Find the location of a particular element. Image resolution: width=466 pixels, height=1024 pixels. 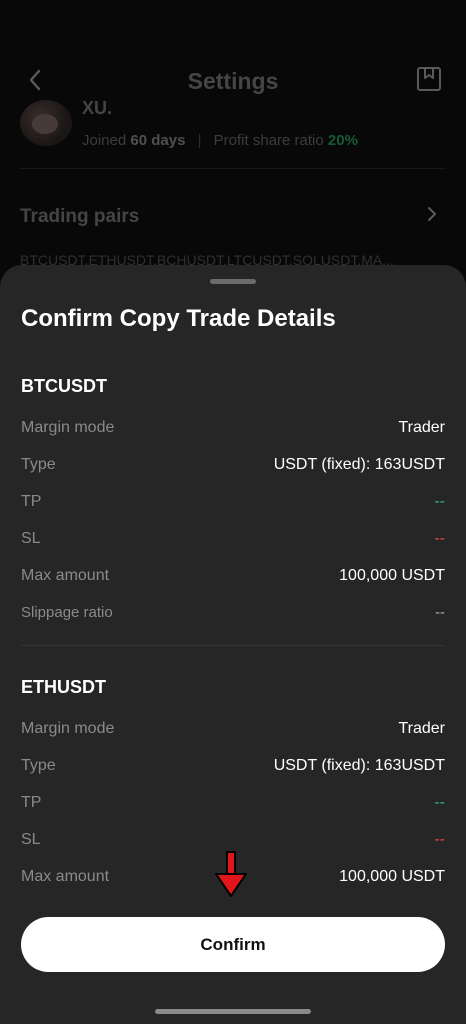

row-label: Slippage ratio is located at coordinates (67, 612).